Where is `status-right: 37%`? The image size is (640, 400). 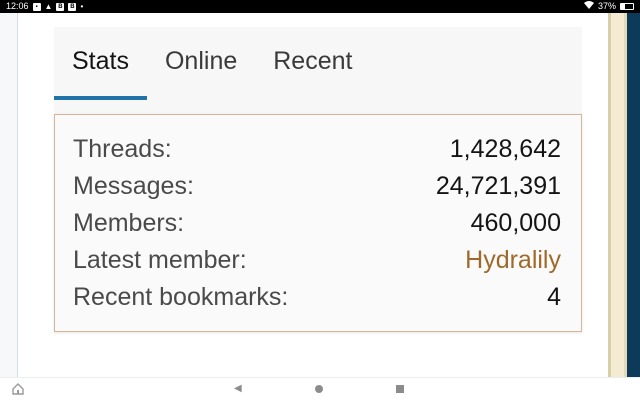 status-right: 37% is located at coordinates (608, 6).